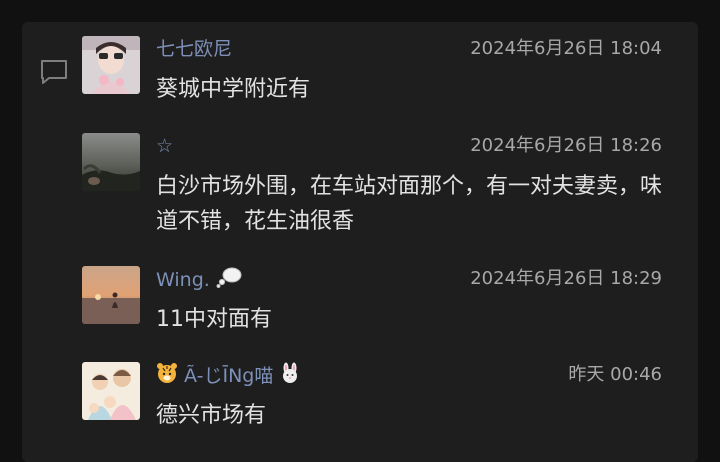 The height and width of the screenshot is (462, 720). I want to click on commenter-name-text: Wing., so click(183, 280).